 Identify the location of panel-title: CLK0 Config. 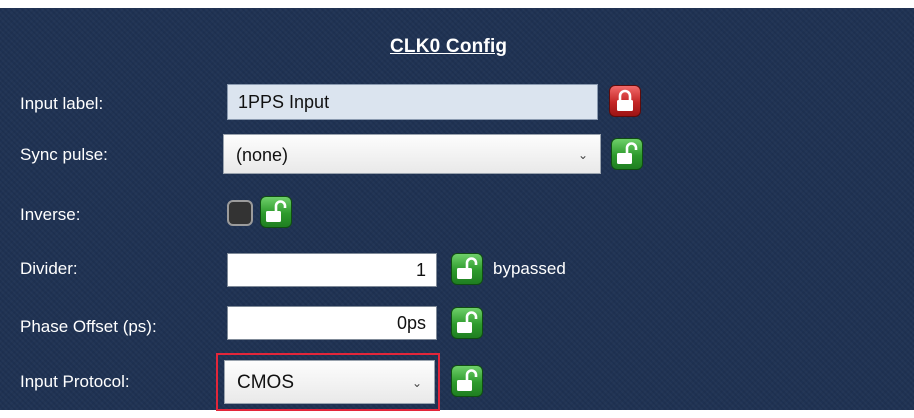
(449, 46).